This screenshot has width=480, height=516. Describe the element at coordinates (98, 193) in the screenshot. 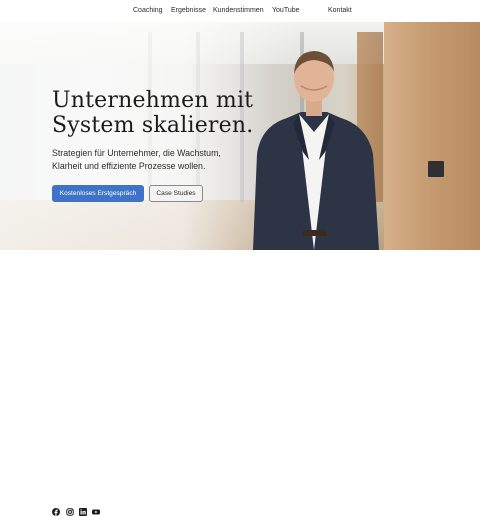

I see `book-free-consultation-button: Kostenloses Erstgespräch` at that location.